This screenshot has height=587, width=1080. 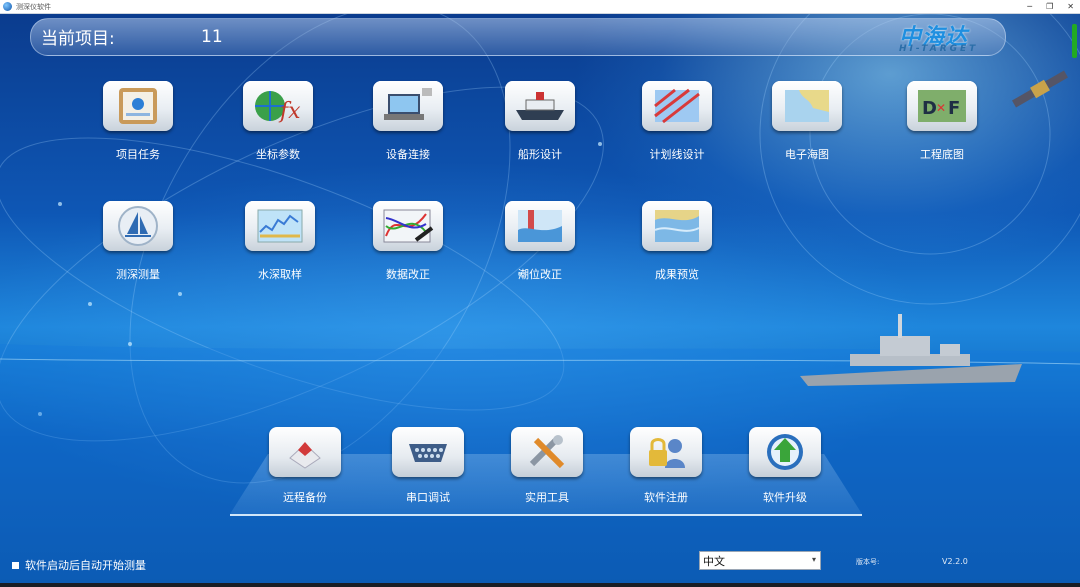 What do you see at coordinates (540, 274) in the screenshot?
I see `tile-label: 潮位改正` at bounding box center [540, 274].